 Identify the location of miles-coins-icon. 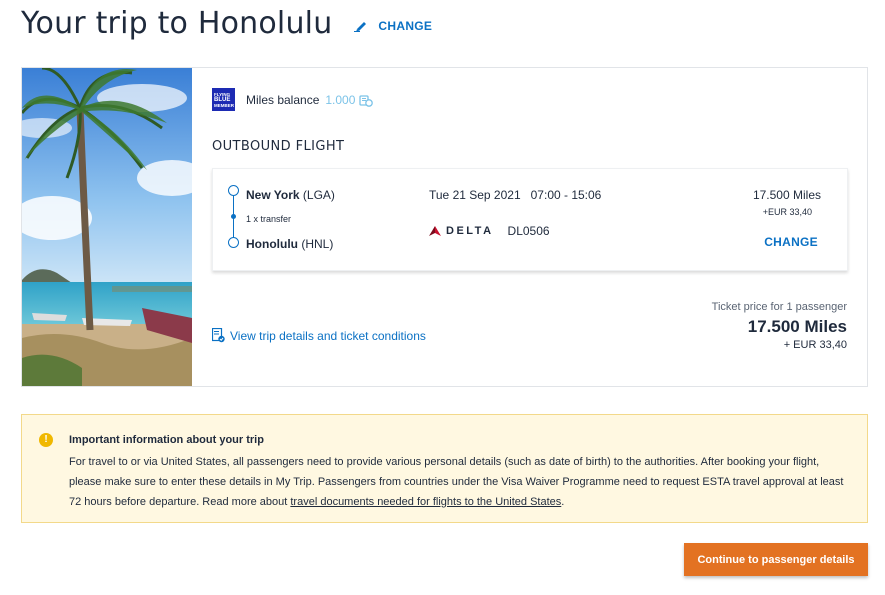
(366, 100).